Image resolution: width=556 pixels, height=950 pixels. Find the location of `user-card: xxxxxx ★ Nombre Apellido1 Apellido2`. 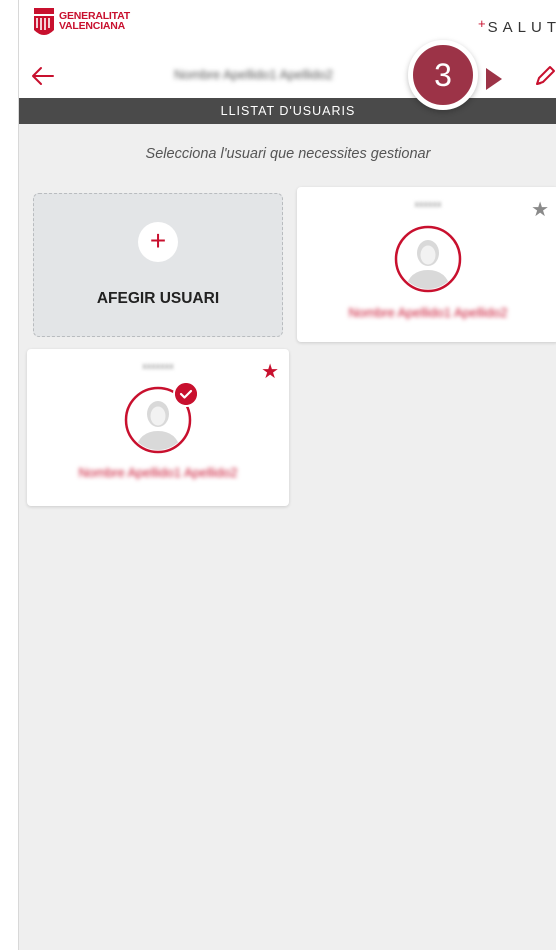

user-card: xxxxxx ★ Nombre Apellido1 Apellido2 is located at coordinates (426, 264).